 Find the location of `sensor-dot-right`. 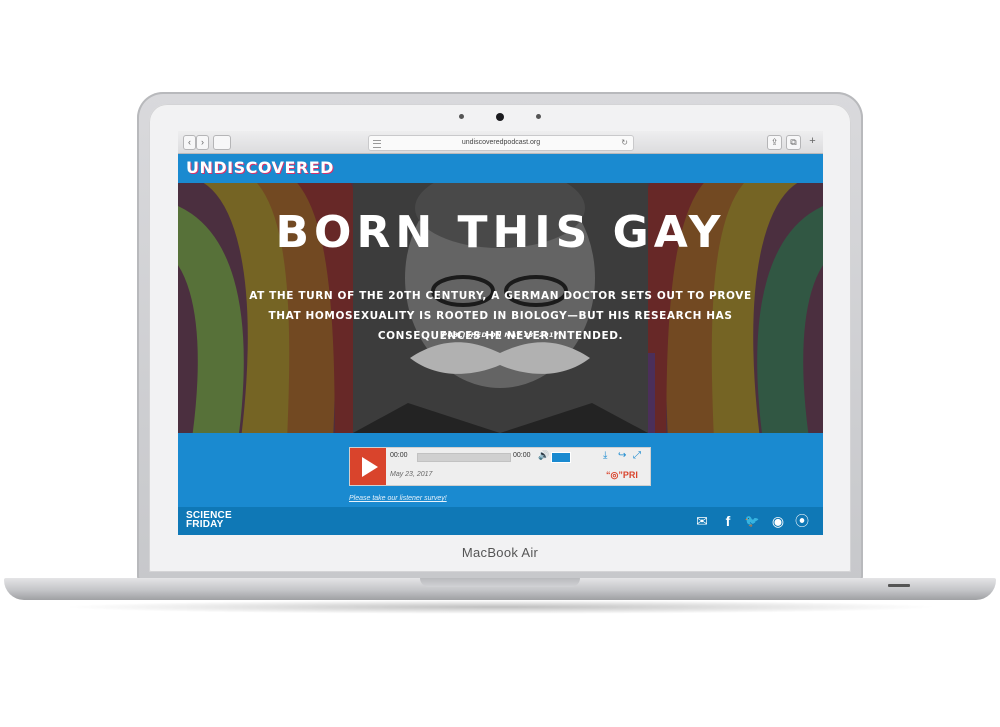

sensor-dot-right is located at coordinates (538, 116).